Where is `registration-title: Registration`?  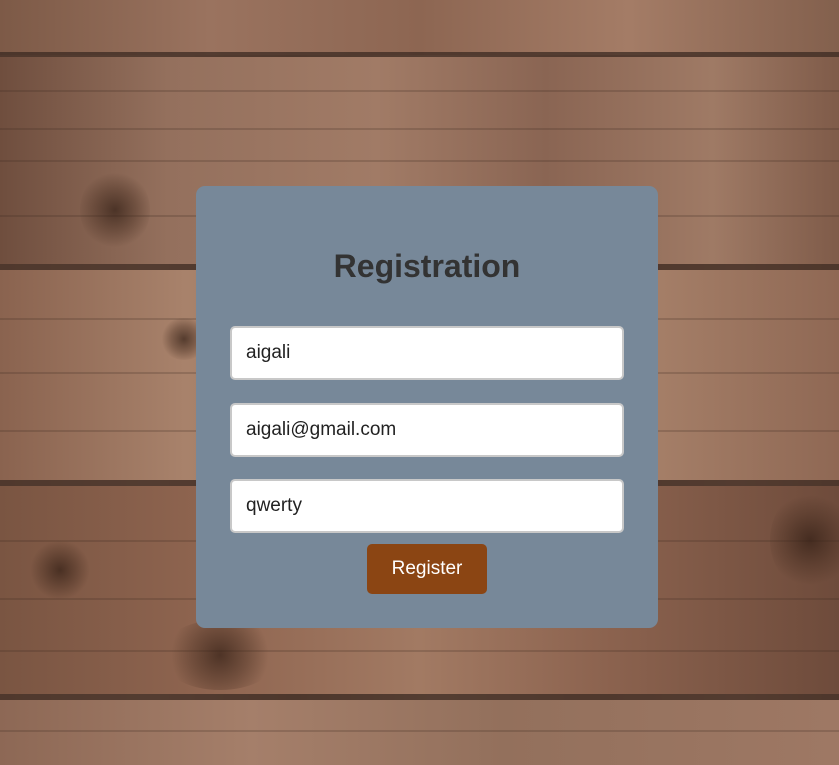 registration-title: Registration is located at coordinates (427, 266).